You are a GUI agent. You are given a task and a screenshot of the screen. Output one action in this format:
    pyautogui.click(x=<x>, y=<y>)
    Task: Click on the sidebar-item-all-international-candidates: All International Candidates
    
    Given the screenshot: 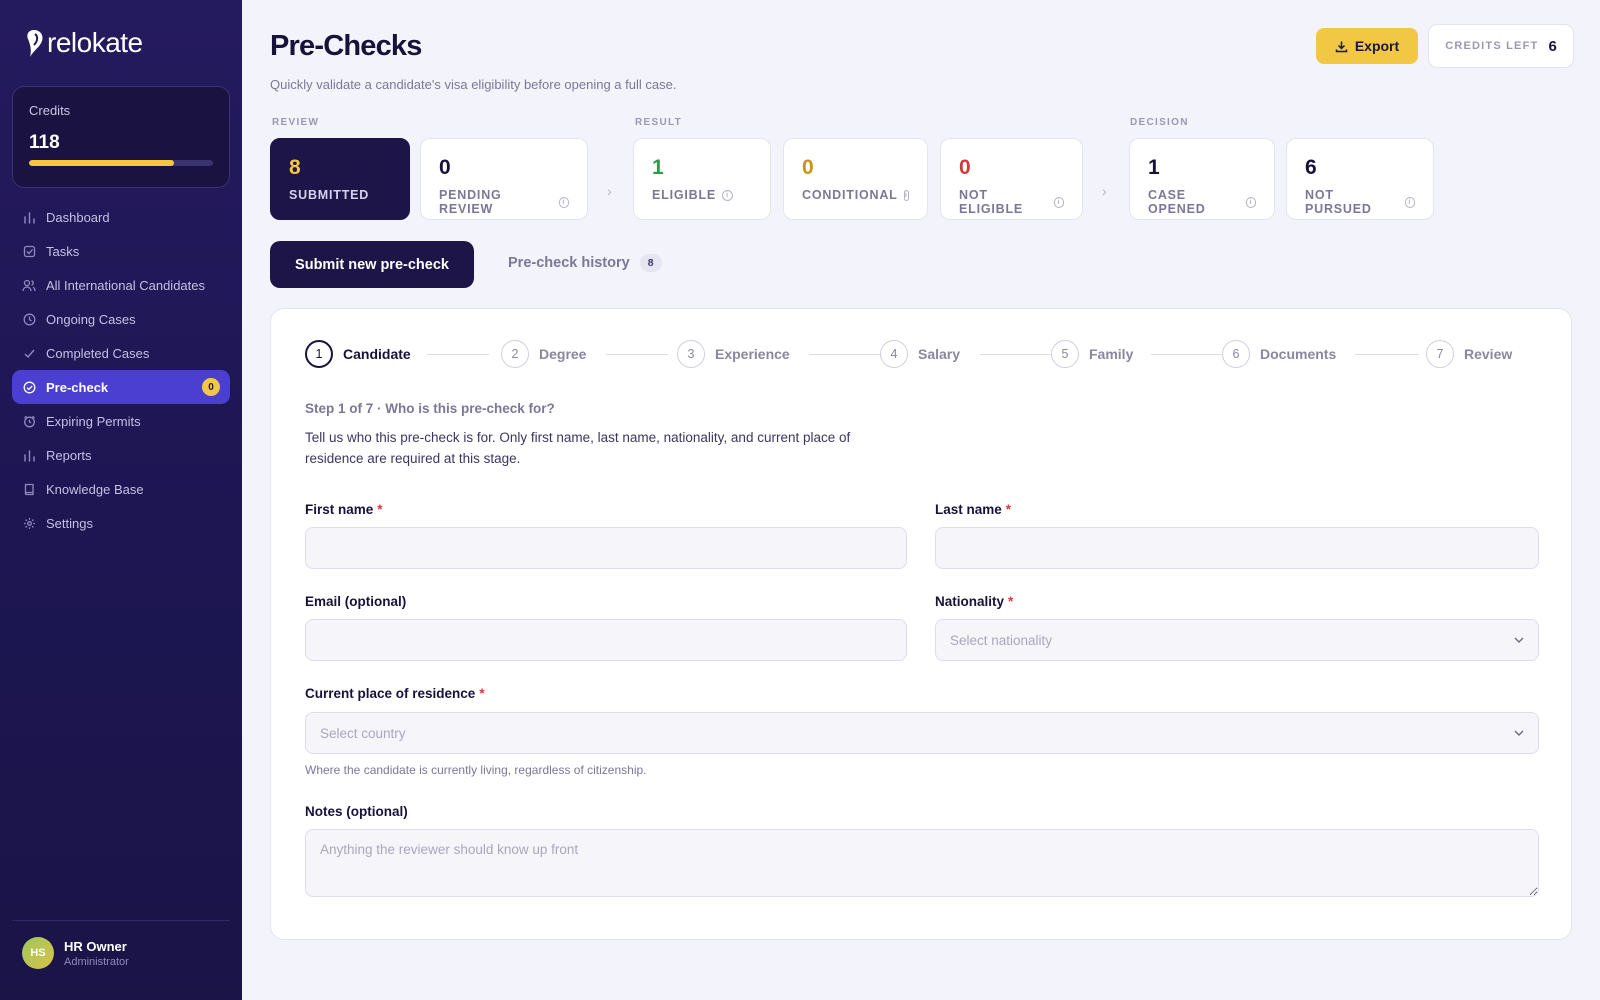 What is the action you would take?
    pyautogui.click(x=121, y=285)
    